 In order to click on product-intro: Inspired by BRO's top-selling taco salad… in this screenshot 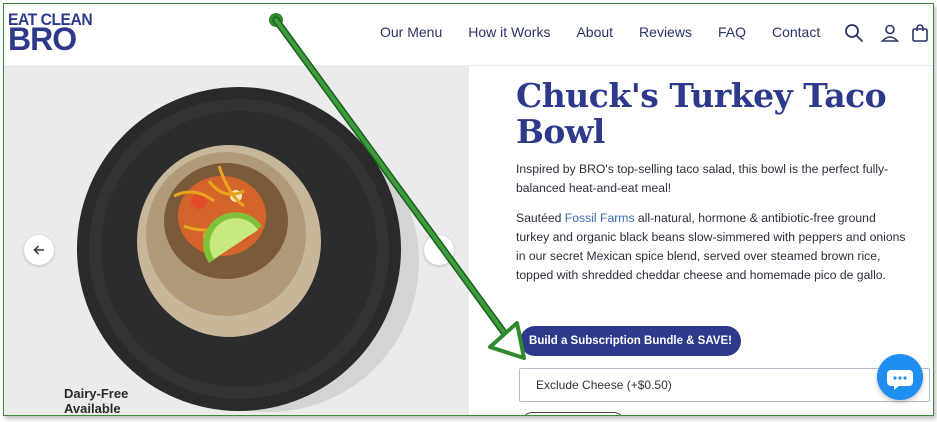, I will do `click(702, 178)`.